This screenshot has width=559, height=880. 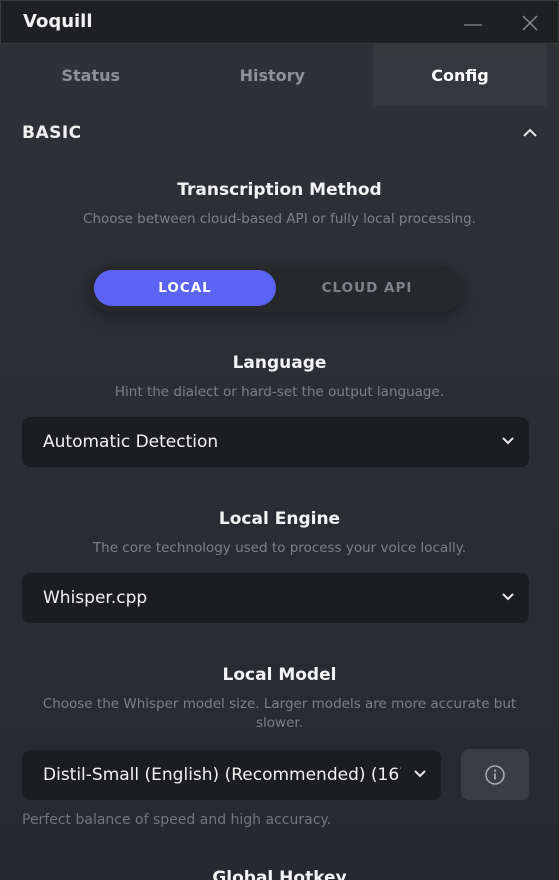 I want to click on close-icon, so click(x=530, y=23).